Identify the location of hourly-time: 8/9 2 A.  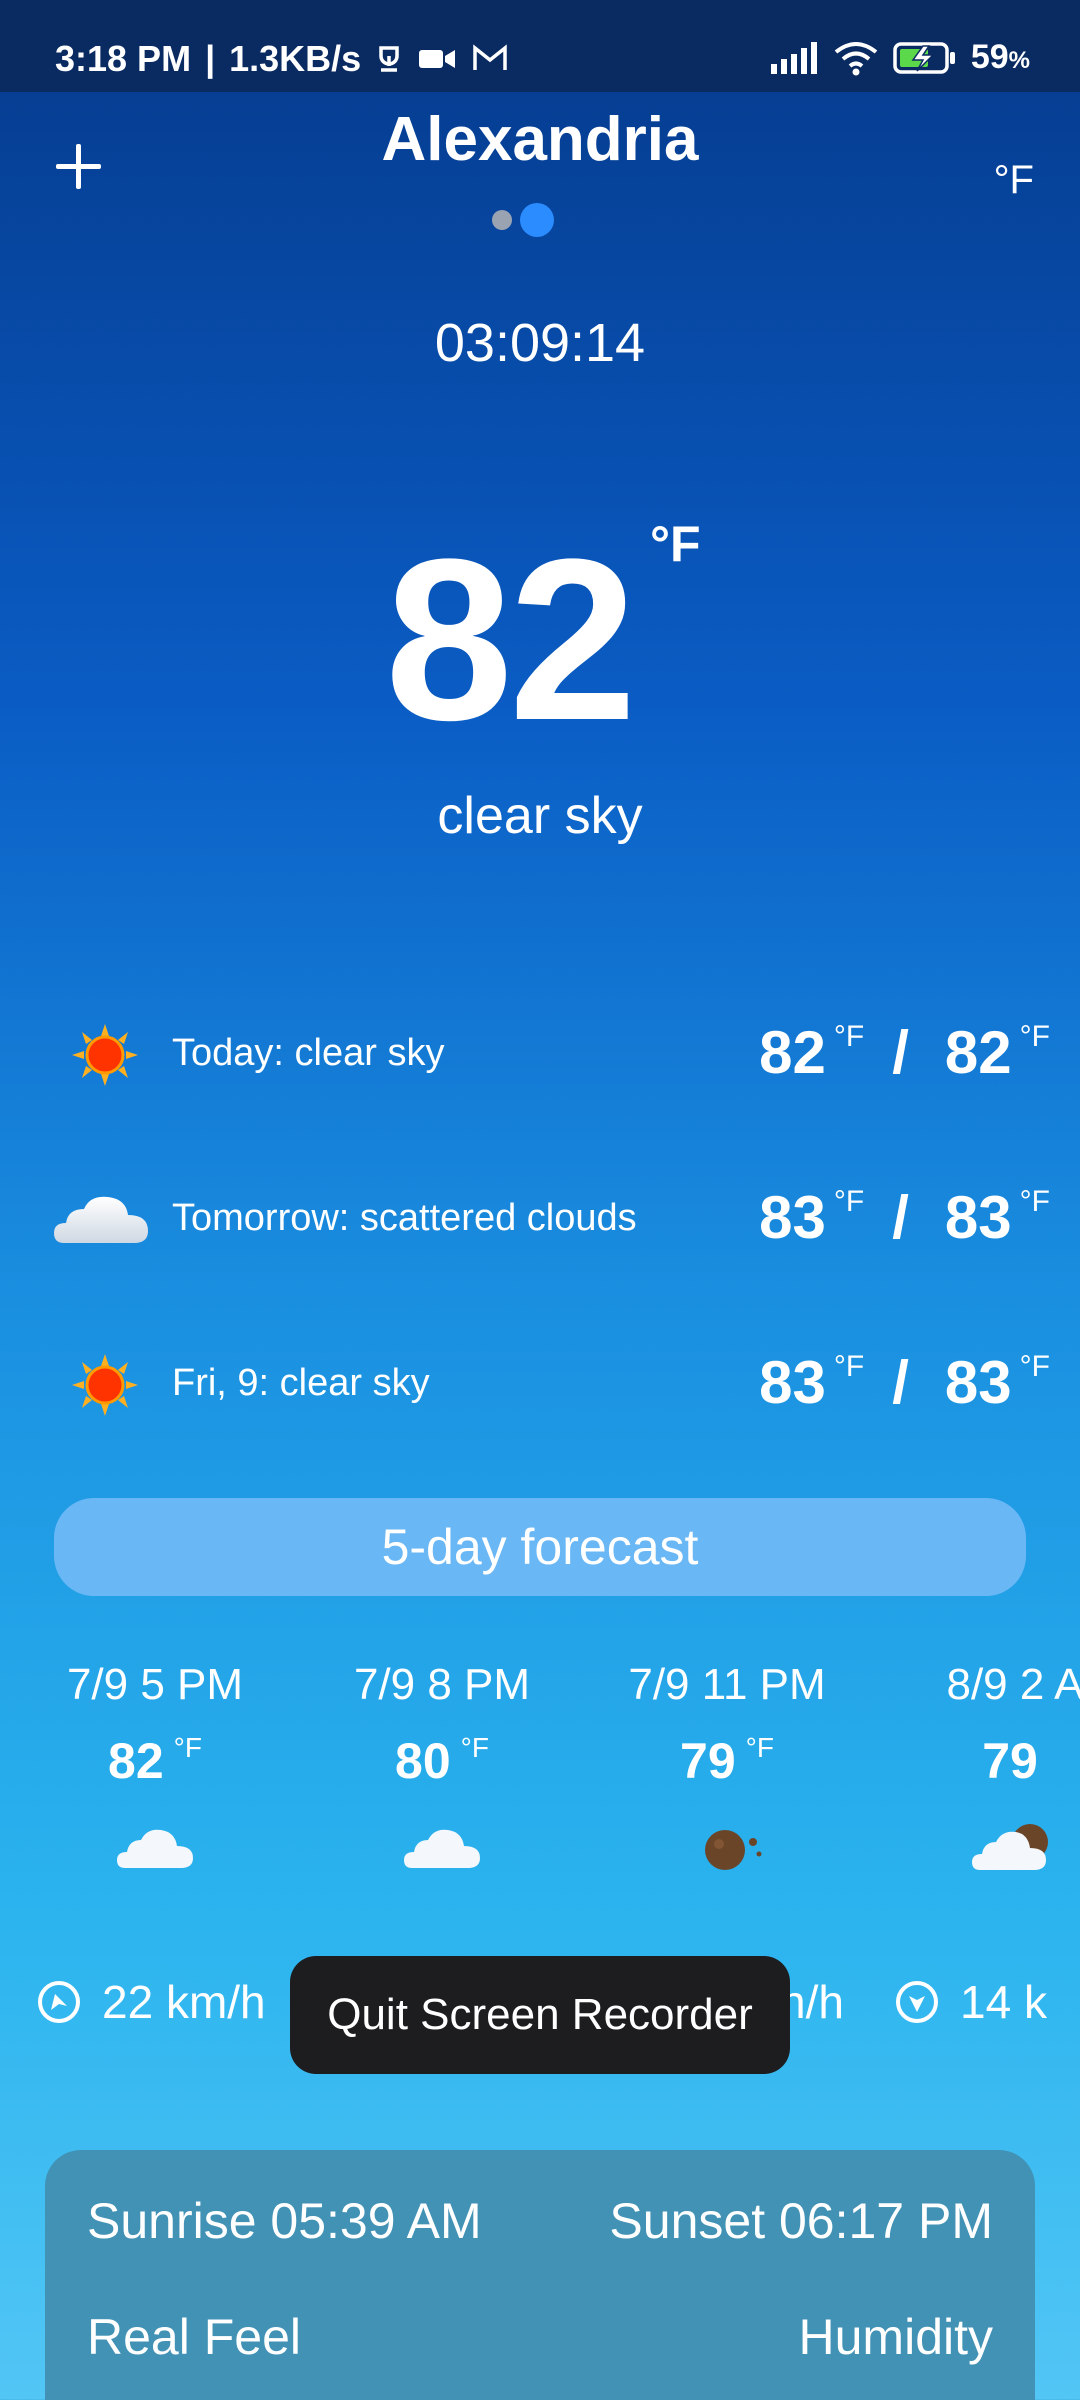
(1013, 1684).